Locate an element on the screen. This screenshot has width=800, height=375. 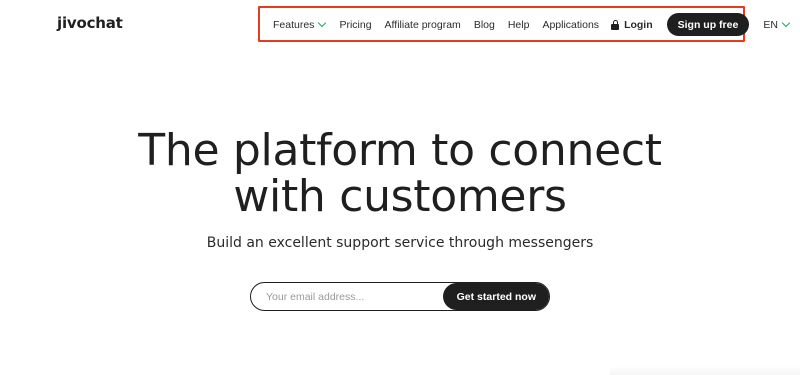
email-signup-form: Get started now is located at coordinates (400, 296).